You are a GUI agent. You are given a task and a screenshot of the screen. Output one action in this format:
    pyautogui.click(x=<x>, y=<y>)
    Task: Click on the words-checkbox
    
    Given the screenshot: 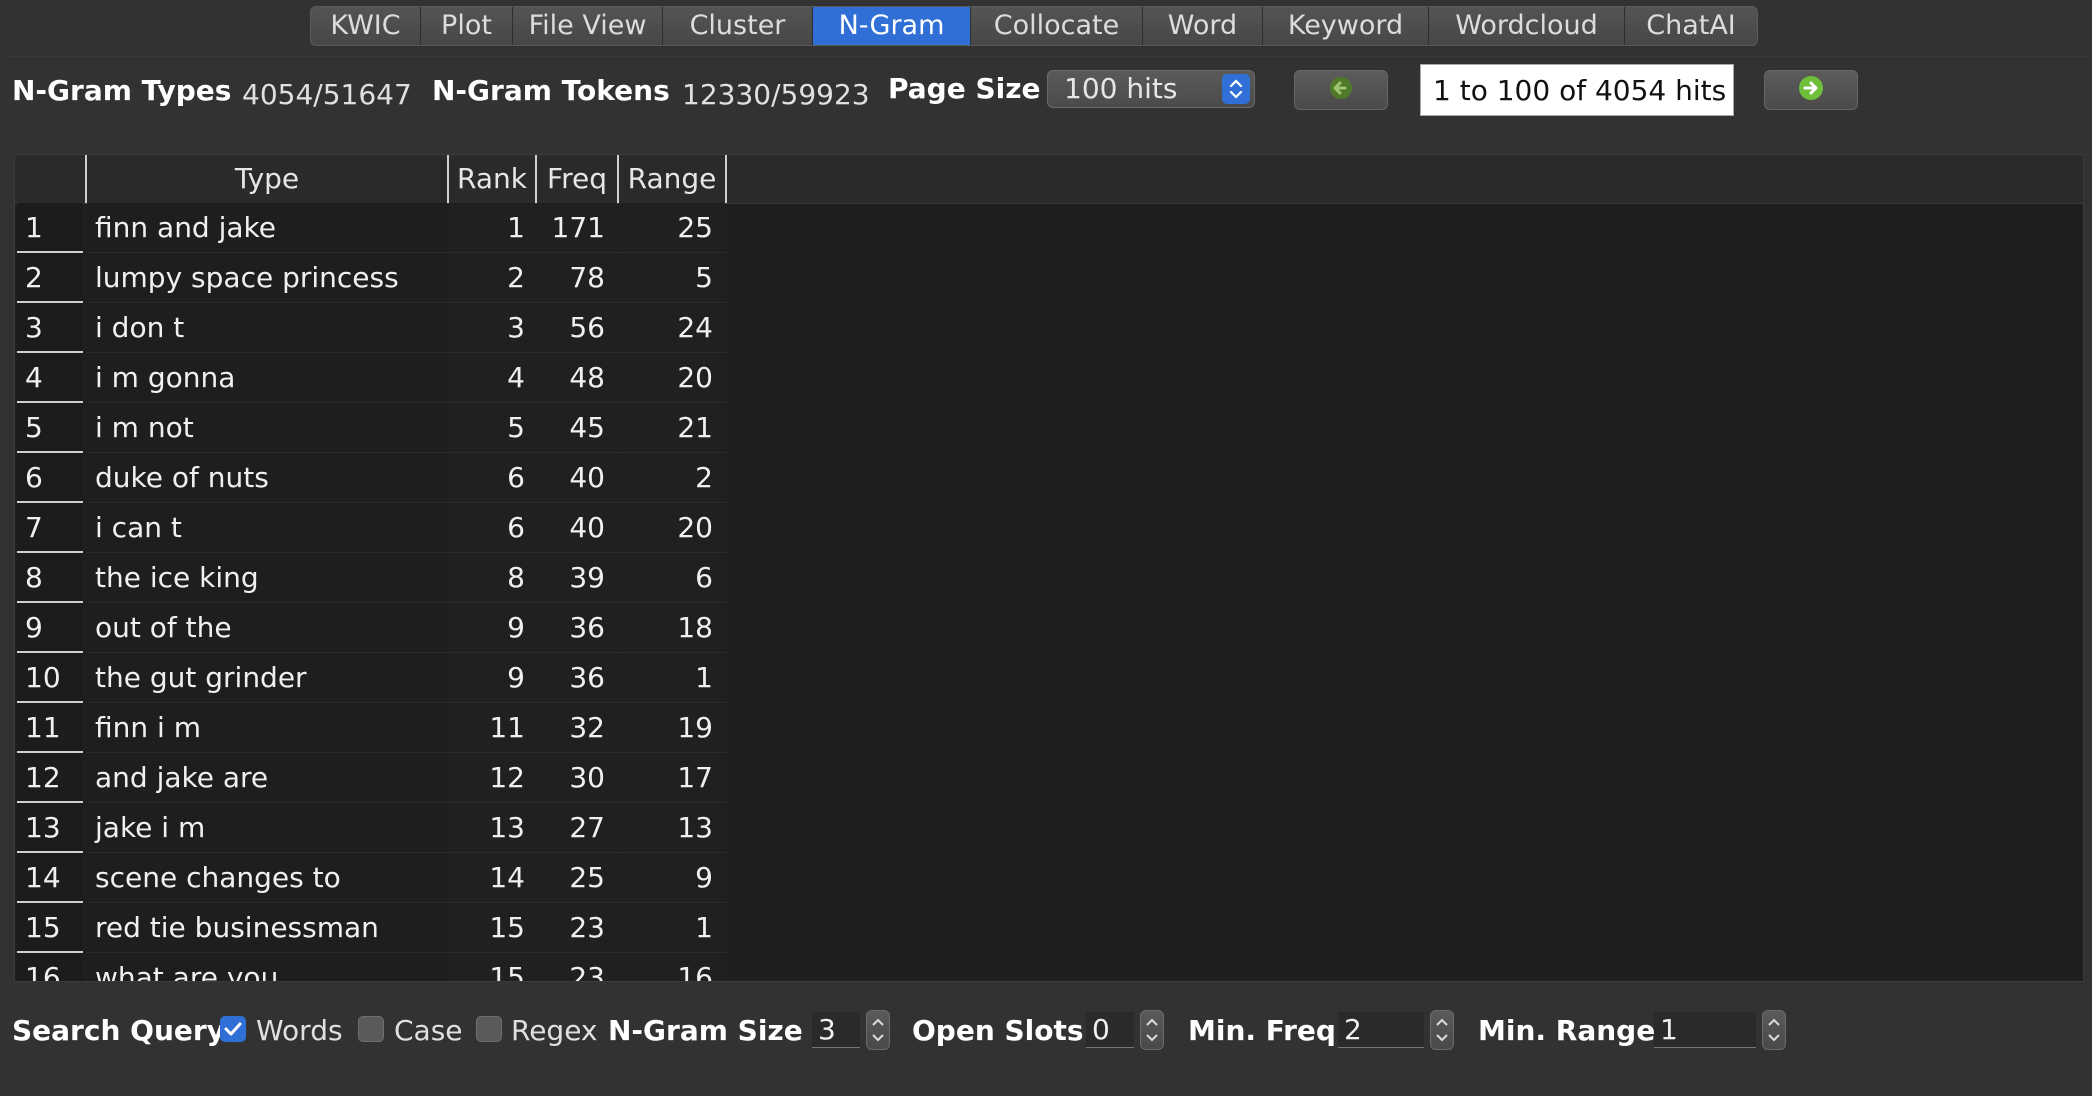 What is the action you would take?
    pyautogui.click(x=233, y=1029)
    